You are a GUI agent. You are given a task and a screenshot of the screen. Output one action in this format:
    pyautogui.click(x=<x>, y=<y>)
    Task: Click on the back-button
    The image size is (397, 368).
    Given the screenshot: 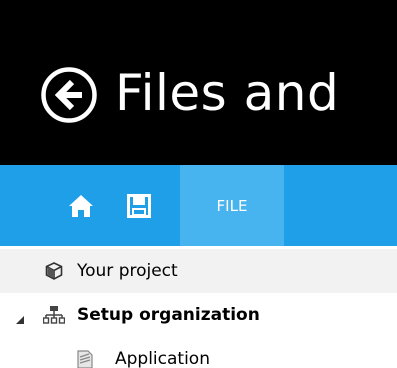 What is the action you would take?
    pyautogui.click(x=69, y=95)
    